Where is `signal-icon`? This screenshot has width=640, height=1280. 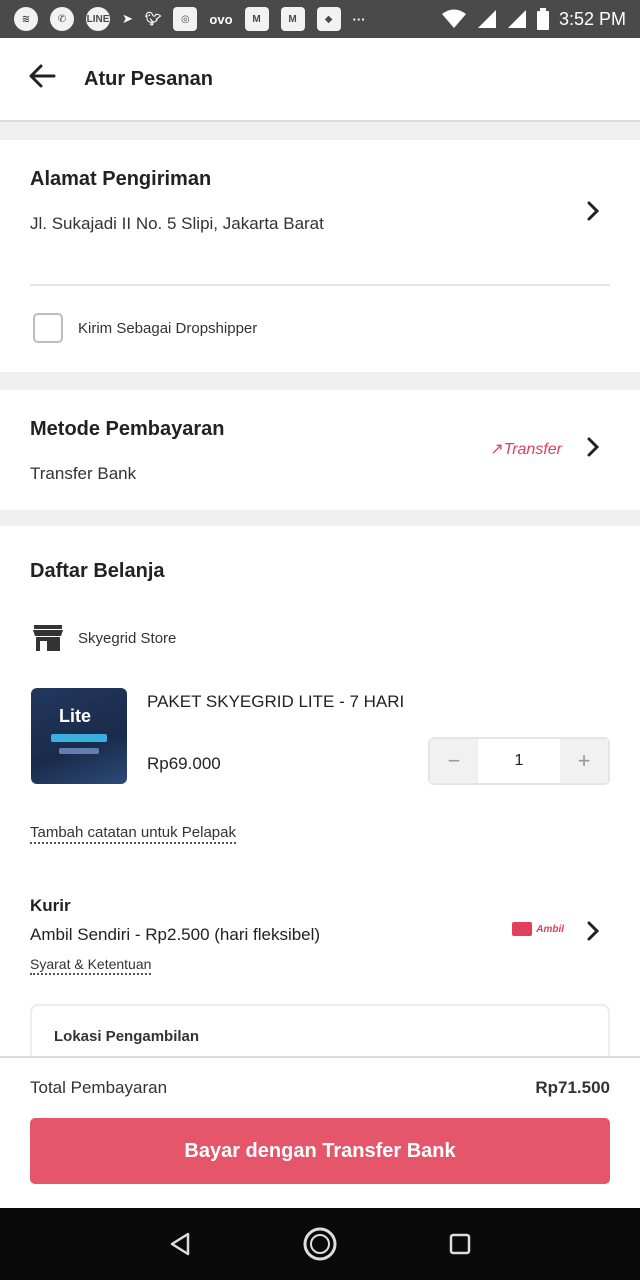 signal-icon is located at coordinates (486, 19).